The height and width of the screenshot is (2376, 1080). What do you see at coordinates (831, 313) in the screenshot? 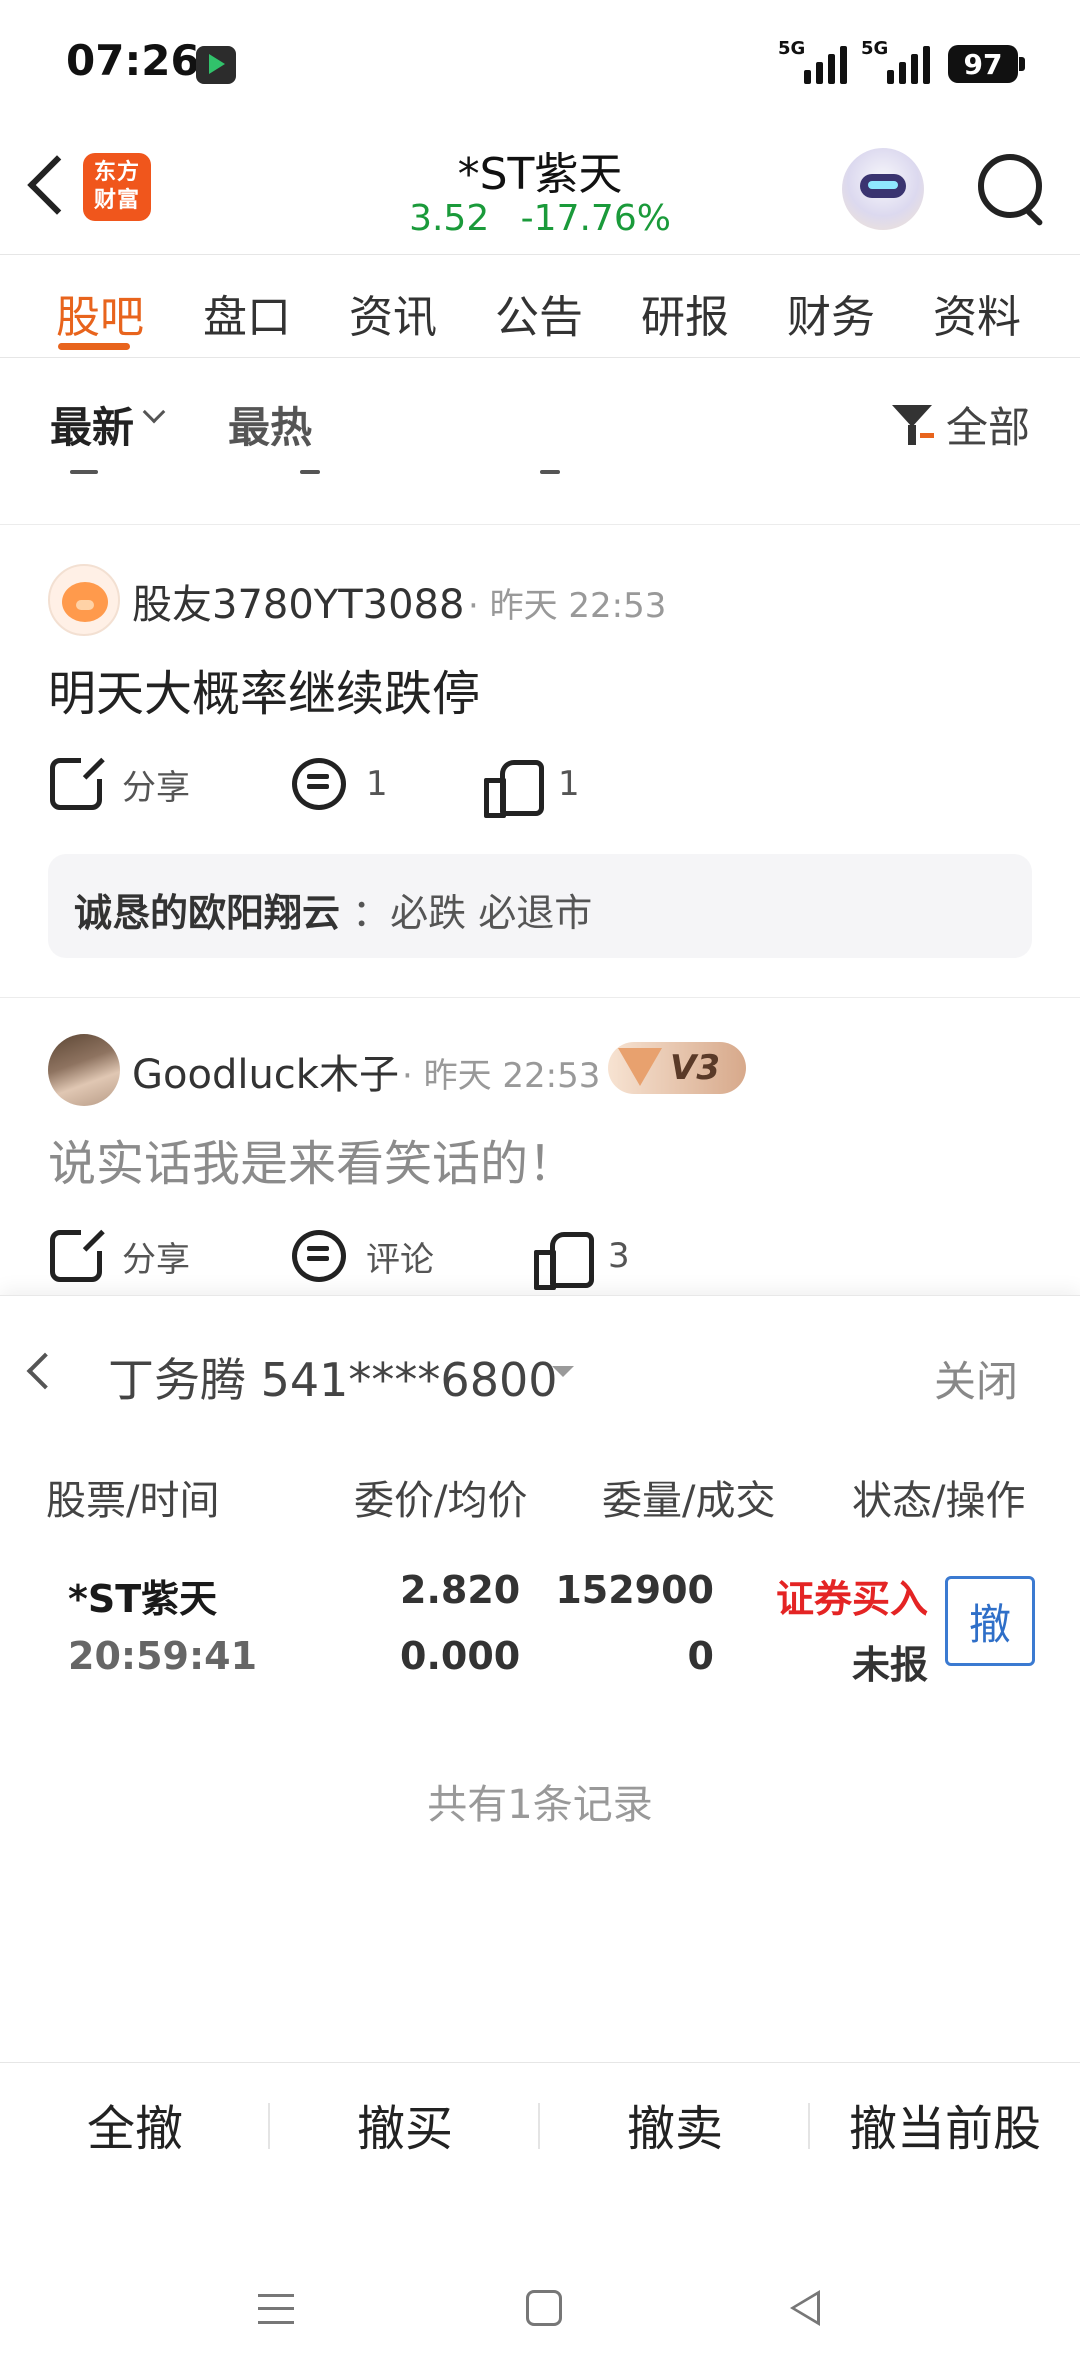
I see `tab-finance: 财务` at bounding box center [831, 313].